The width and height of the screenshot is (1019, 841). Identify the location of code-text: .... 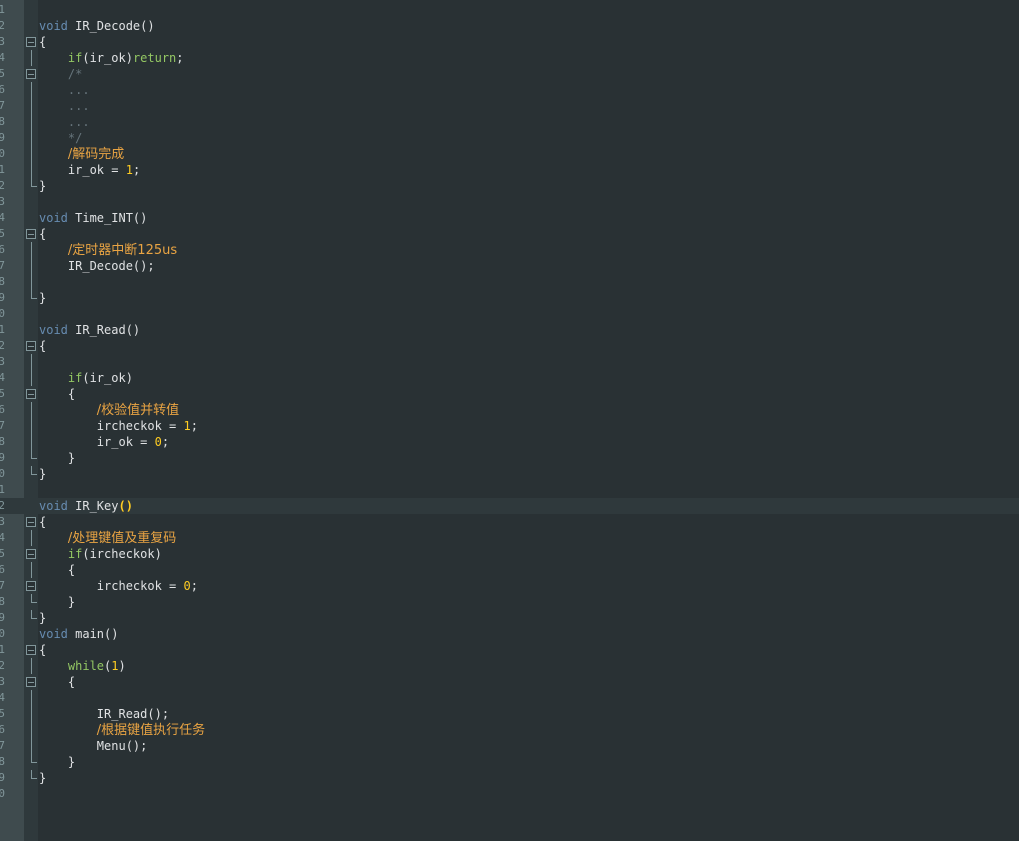
(64, 90).